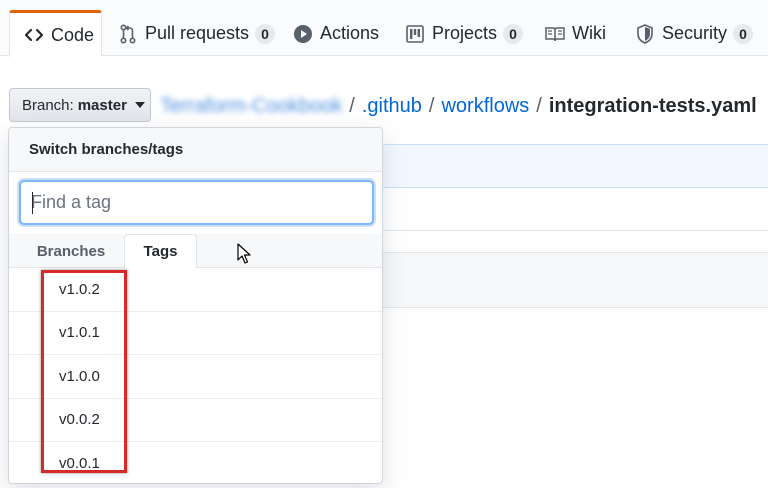  What do you see at coordinates (195, 150) in the screenshot?
I see `dropdown-title: Switch branches/tags` at bounding box center [195, 150].